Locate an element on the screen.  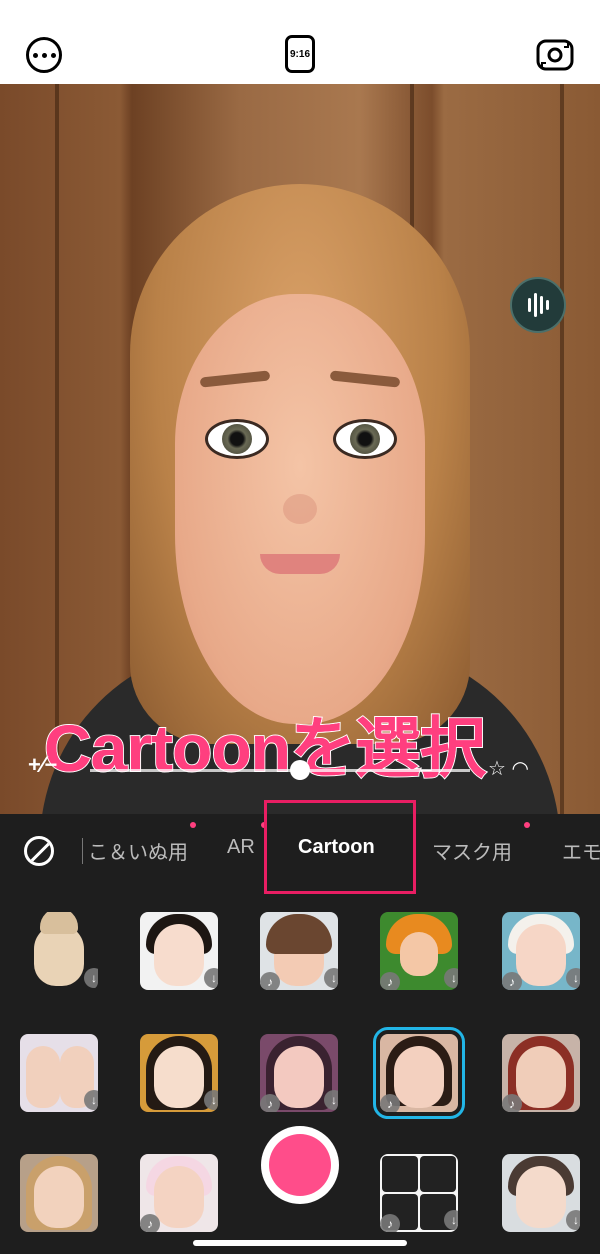
record-button is located at coordinates (300, 1165).